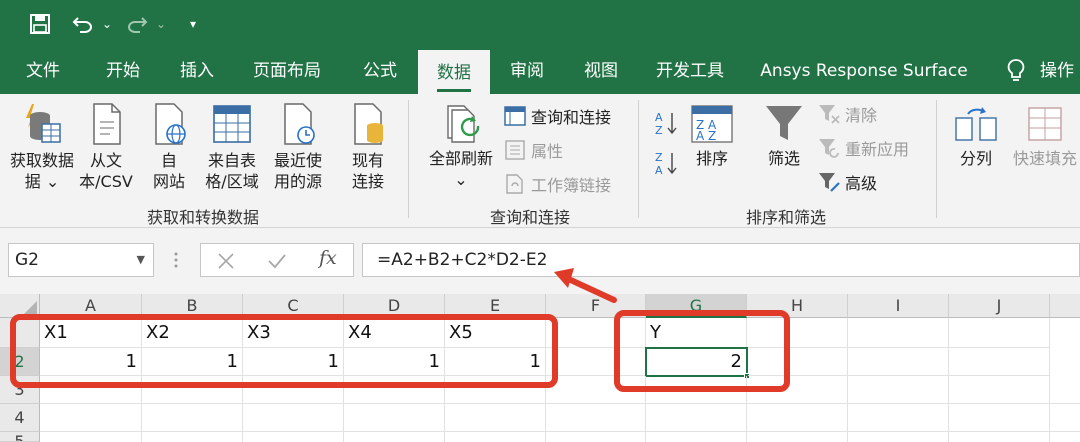 The width and height of the screenshot is (1080, 442). What do you see at coordinates (1060, 71) in the screenshot?
I see `tab-tell-me: 操作` at bounding box center [1060, 71].